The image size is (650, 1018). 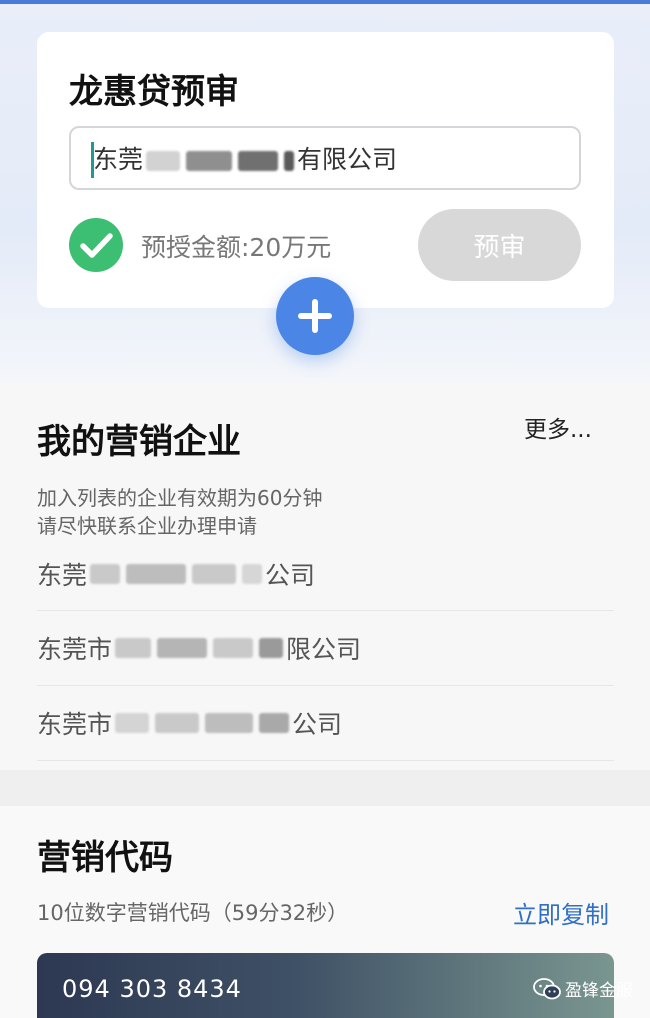 What do you see at coordinates (499, 245) in the screenshot?
I see `review-button: 预审` at bounding box center [499, 245].